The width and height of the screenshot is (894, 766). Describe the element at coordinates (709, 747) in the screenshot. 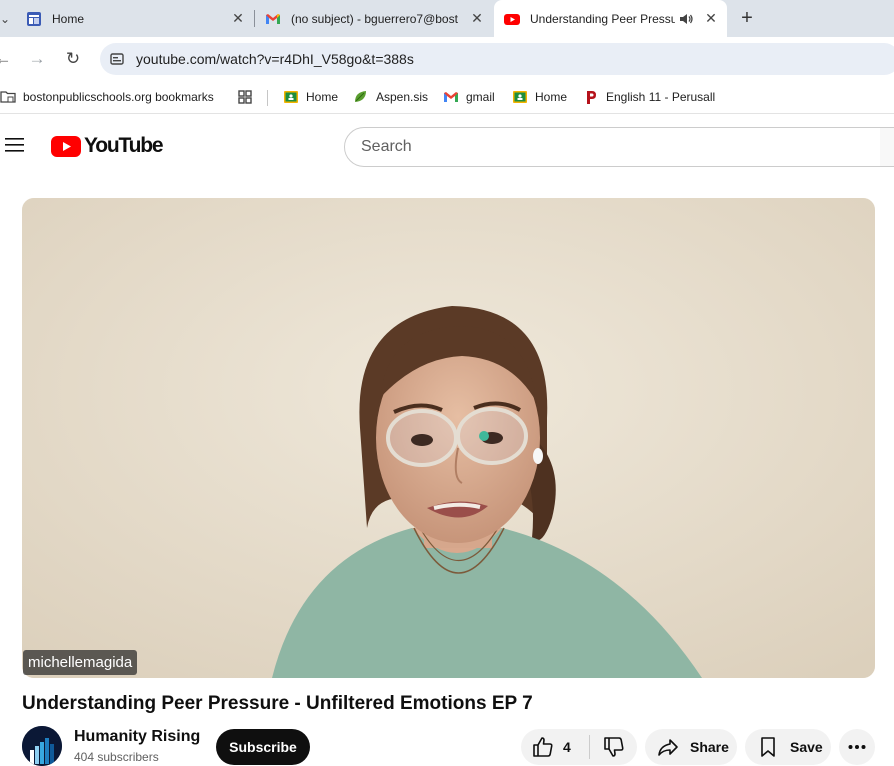

I see `share-label: Share` at that location.